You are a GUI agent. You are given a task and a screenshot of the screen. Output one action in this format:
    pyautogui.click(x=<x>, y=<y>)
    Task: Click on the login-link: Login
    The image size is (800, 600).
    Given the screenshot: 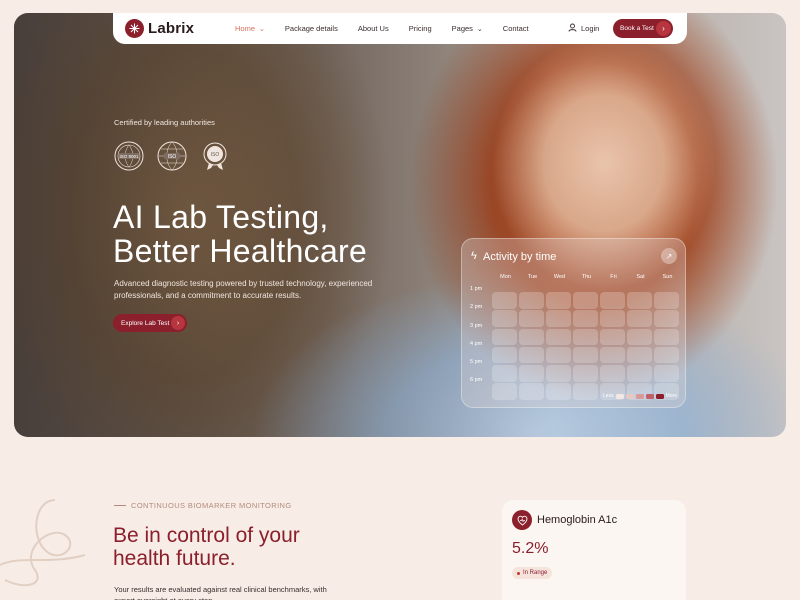 What is the action you would take?
    pyautogui.click(x=583, y=28)
    